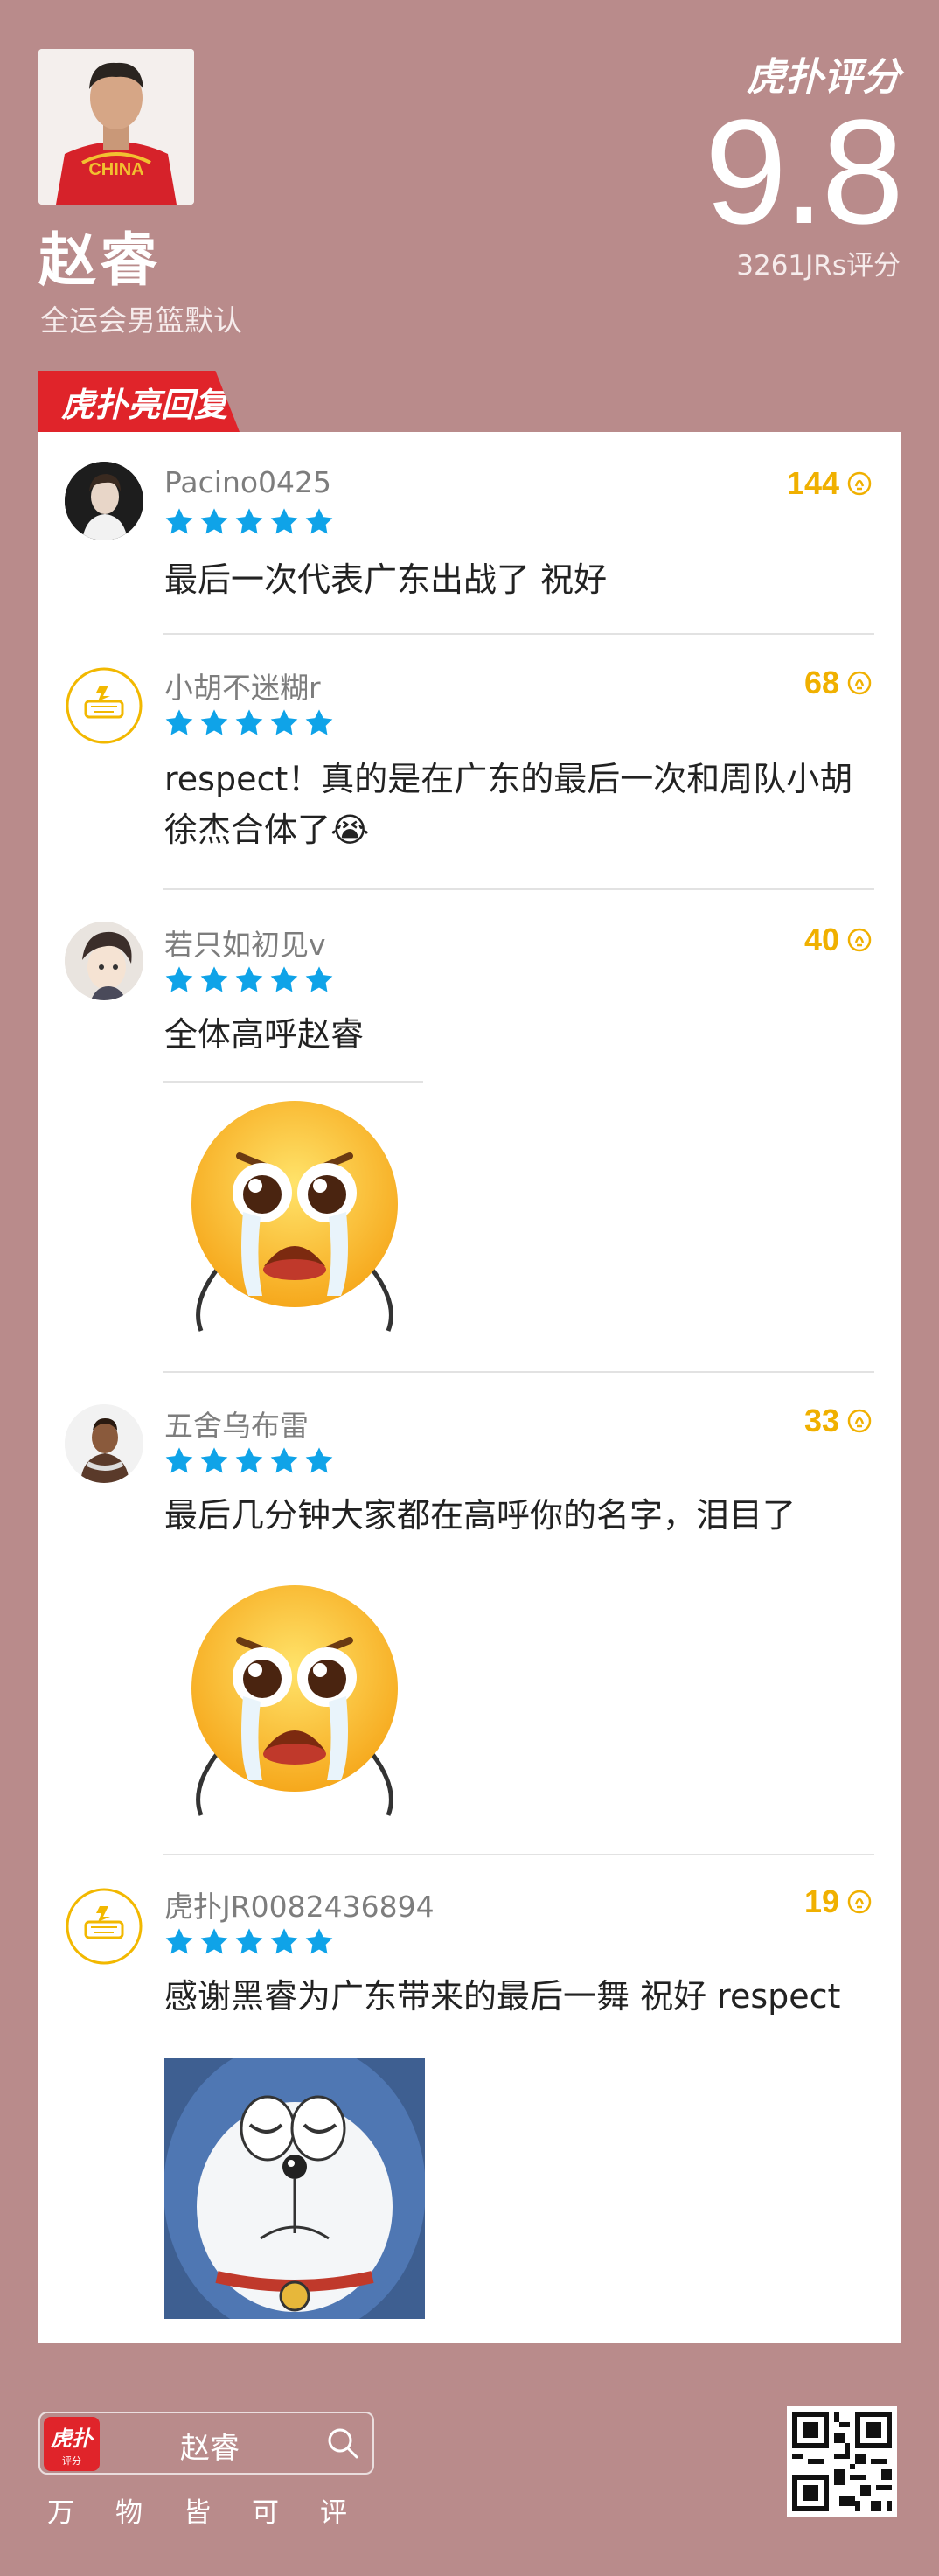  What do you see at coordinates (104, 961) in the screenshot?
I see `anime-avatar` at bounding box center [104, 961].